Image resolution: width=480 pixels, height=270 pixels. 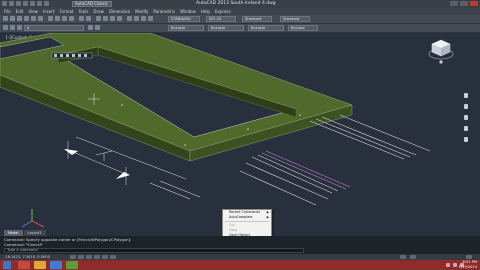 I want to click on ucs-icon, so click(x=33, y=218).